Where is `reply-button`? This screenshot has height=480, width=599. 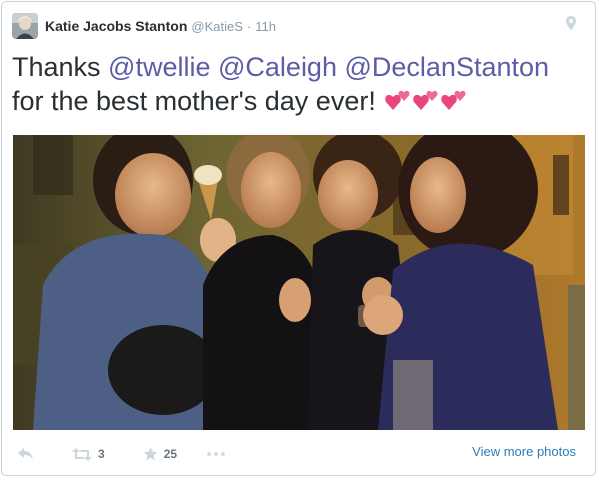
reply-button is located at coordinates (26, 454).